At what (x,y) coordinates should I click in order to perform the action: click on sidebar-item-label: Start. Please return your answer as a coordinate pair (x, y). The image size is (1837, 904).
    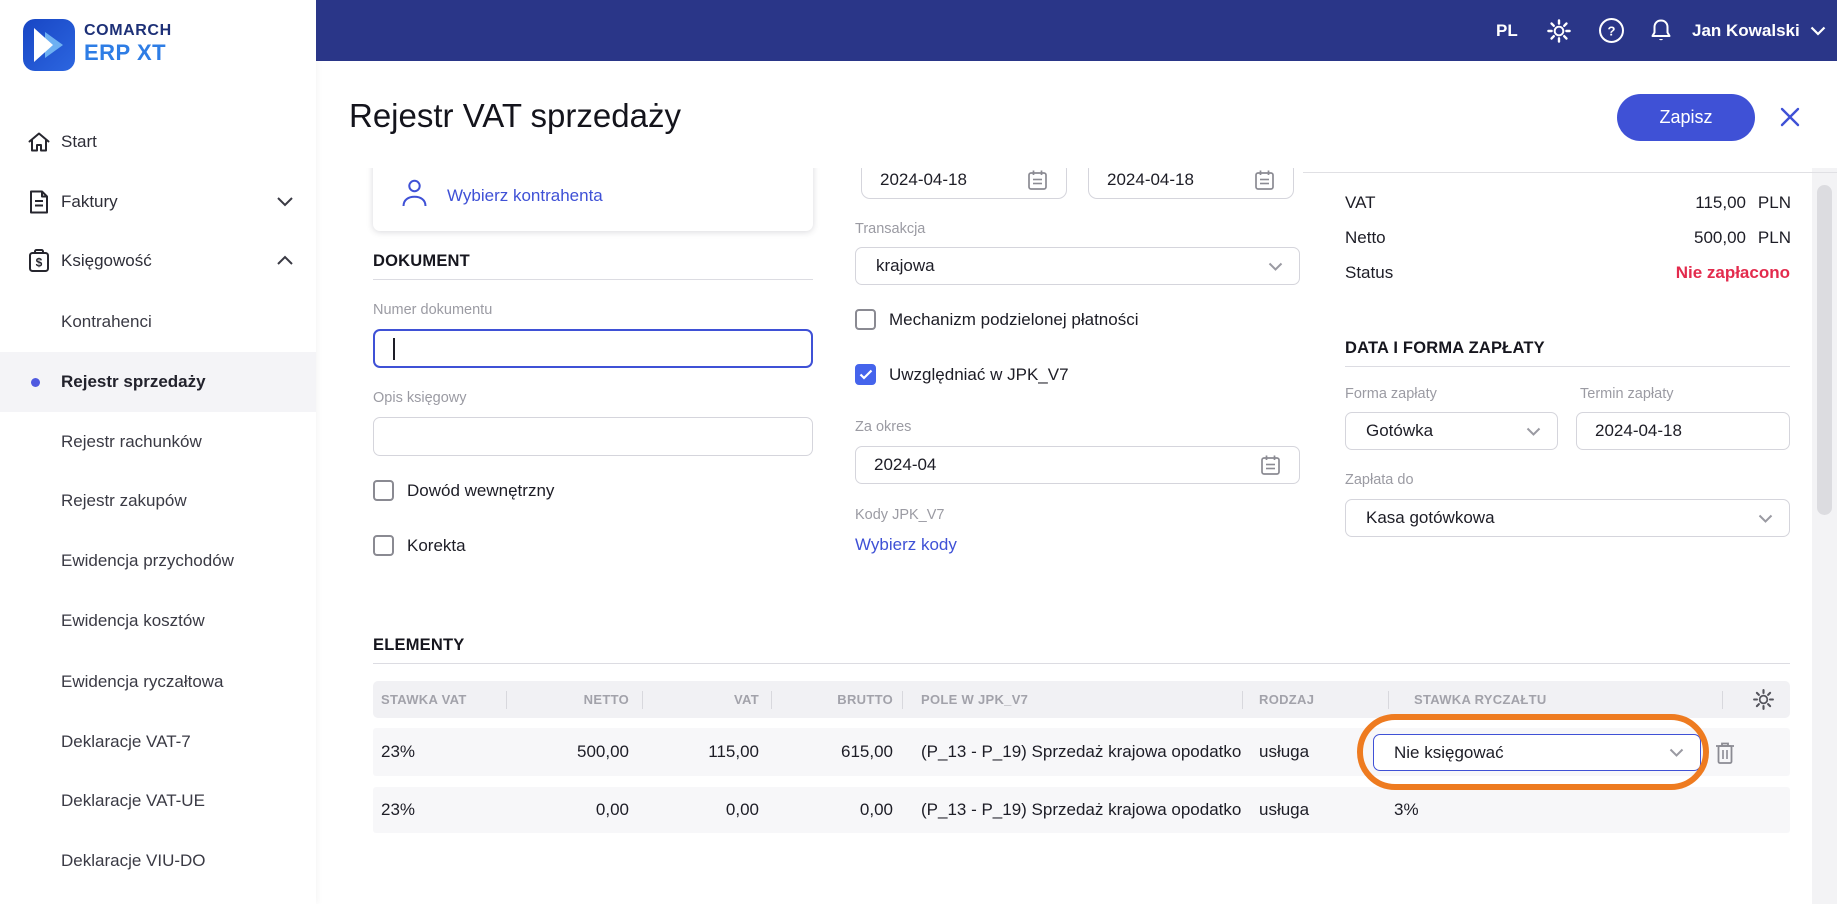
    Looking at the image, I should click on (79, 141).